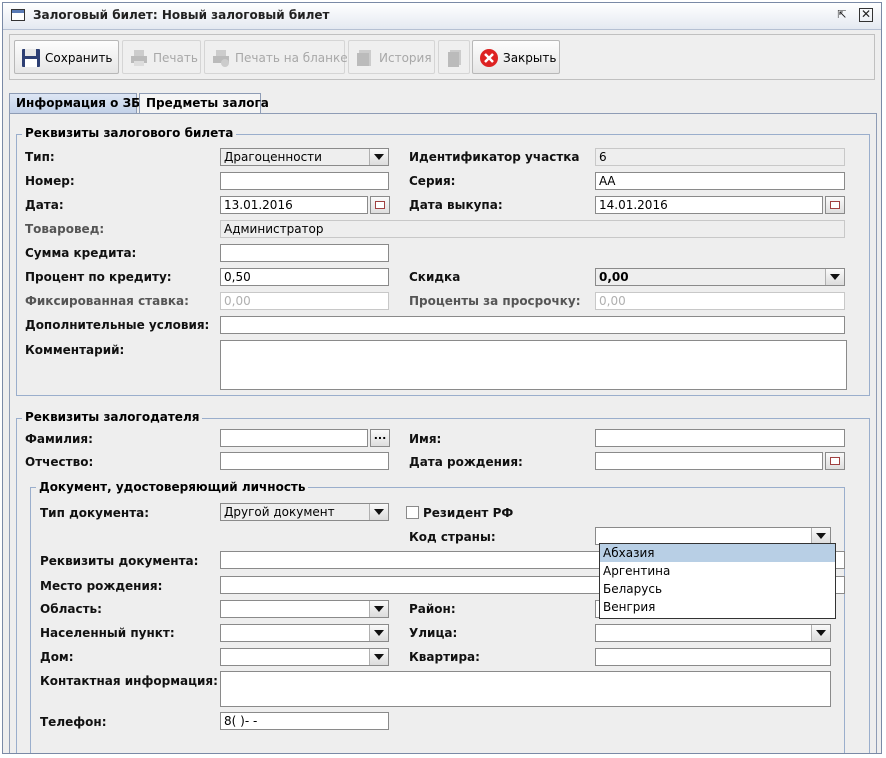  What do you see at coordinates (304, 512) in the screenshot?
I see `document-type-select: Другой документ` at bounding box center [304, 512].